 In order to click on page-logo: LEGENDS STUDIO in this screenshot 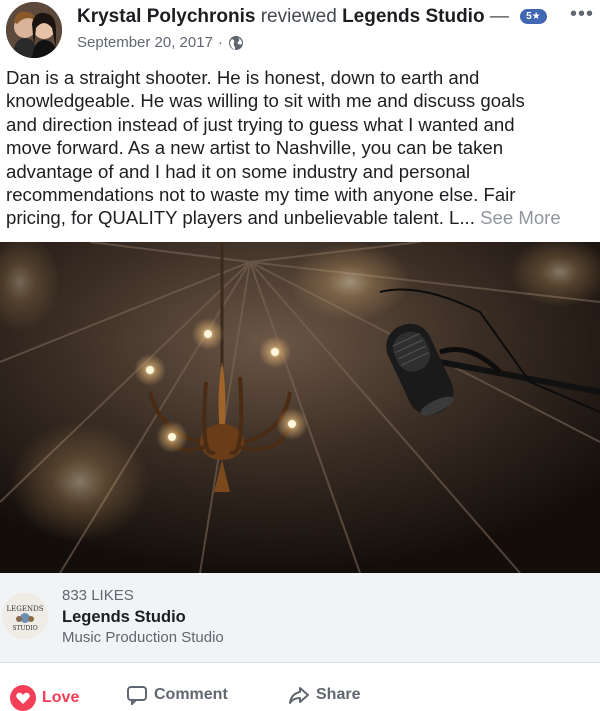, I will do `click(25, 616)`.